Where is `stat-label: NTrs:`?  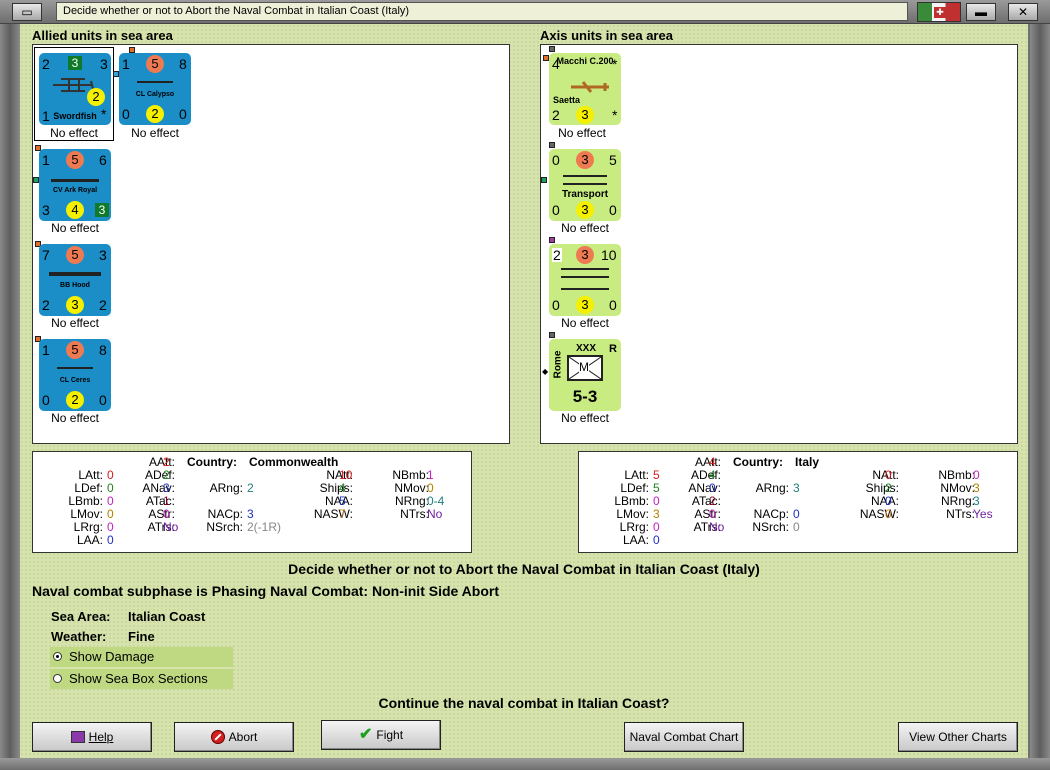 stat-label: NTrs: is located at coordinates (414, 514).